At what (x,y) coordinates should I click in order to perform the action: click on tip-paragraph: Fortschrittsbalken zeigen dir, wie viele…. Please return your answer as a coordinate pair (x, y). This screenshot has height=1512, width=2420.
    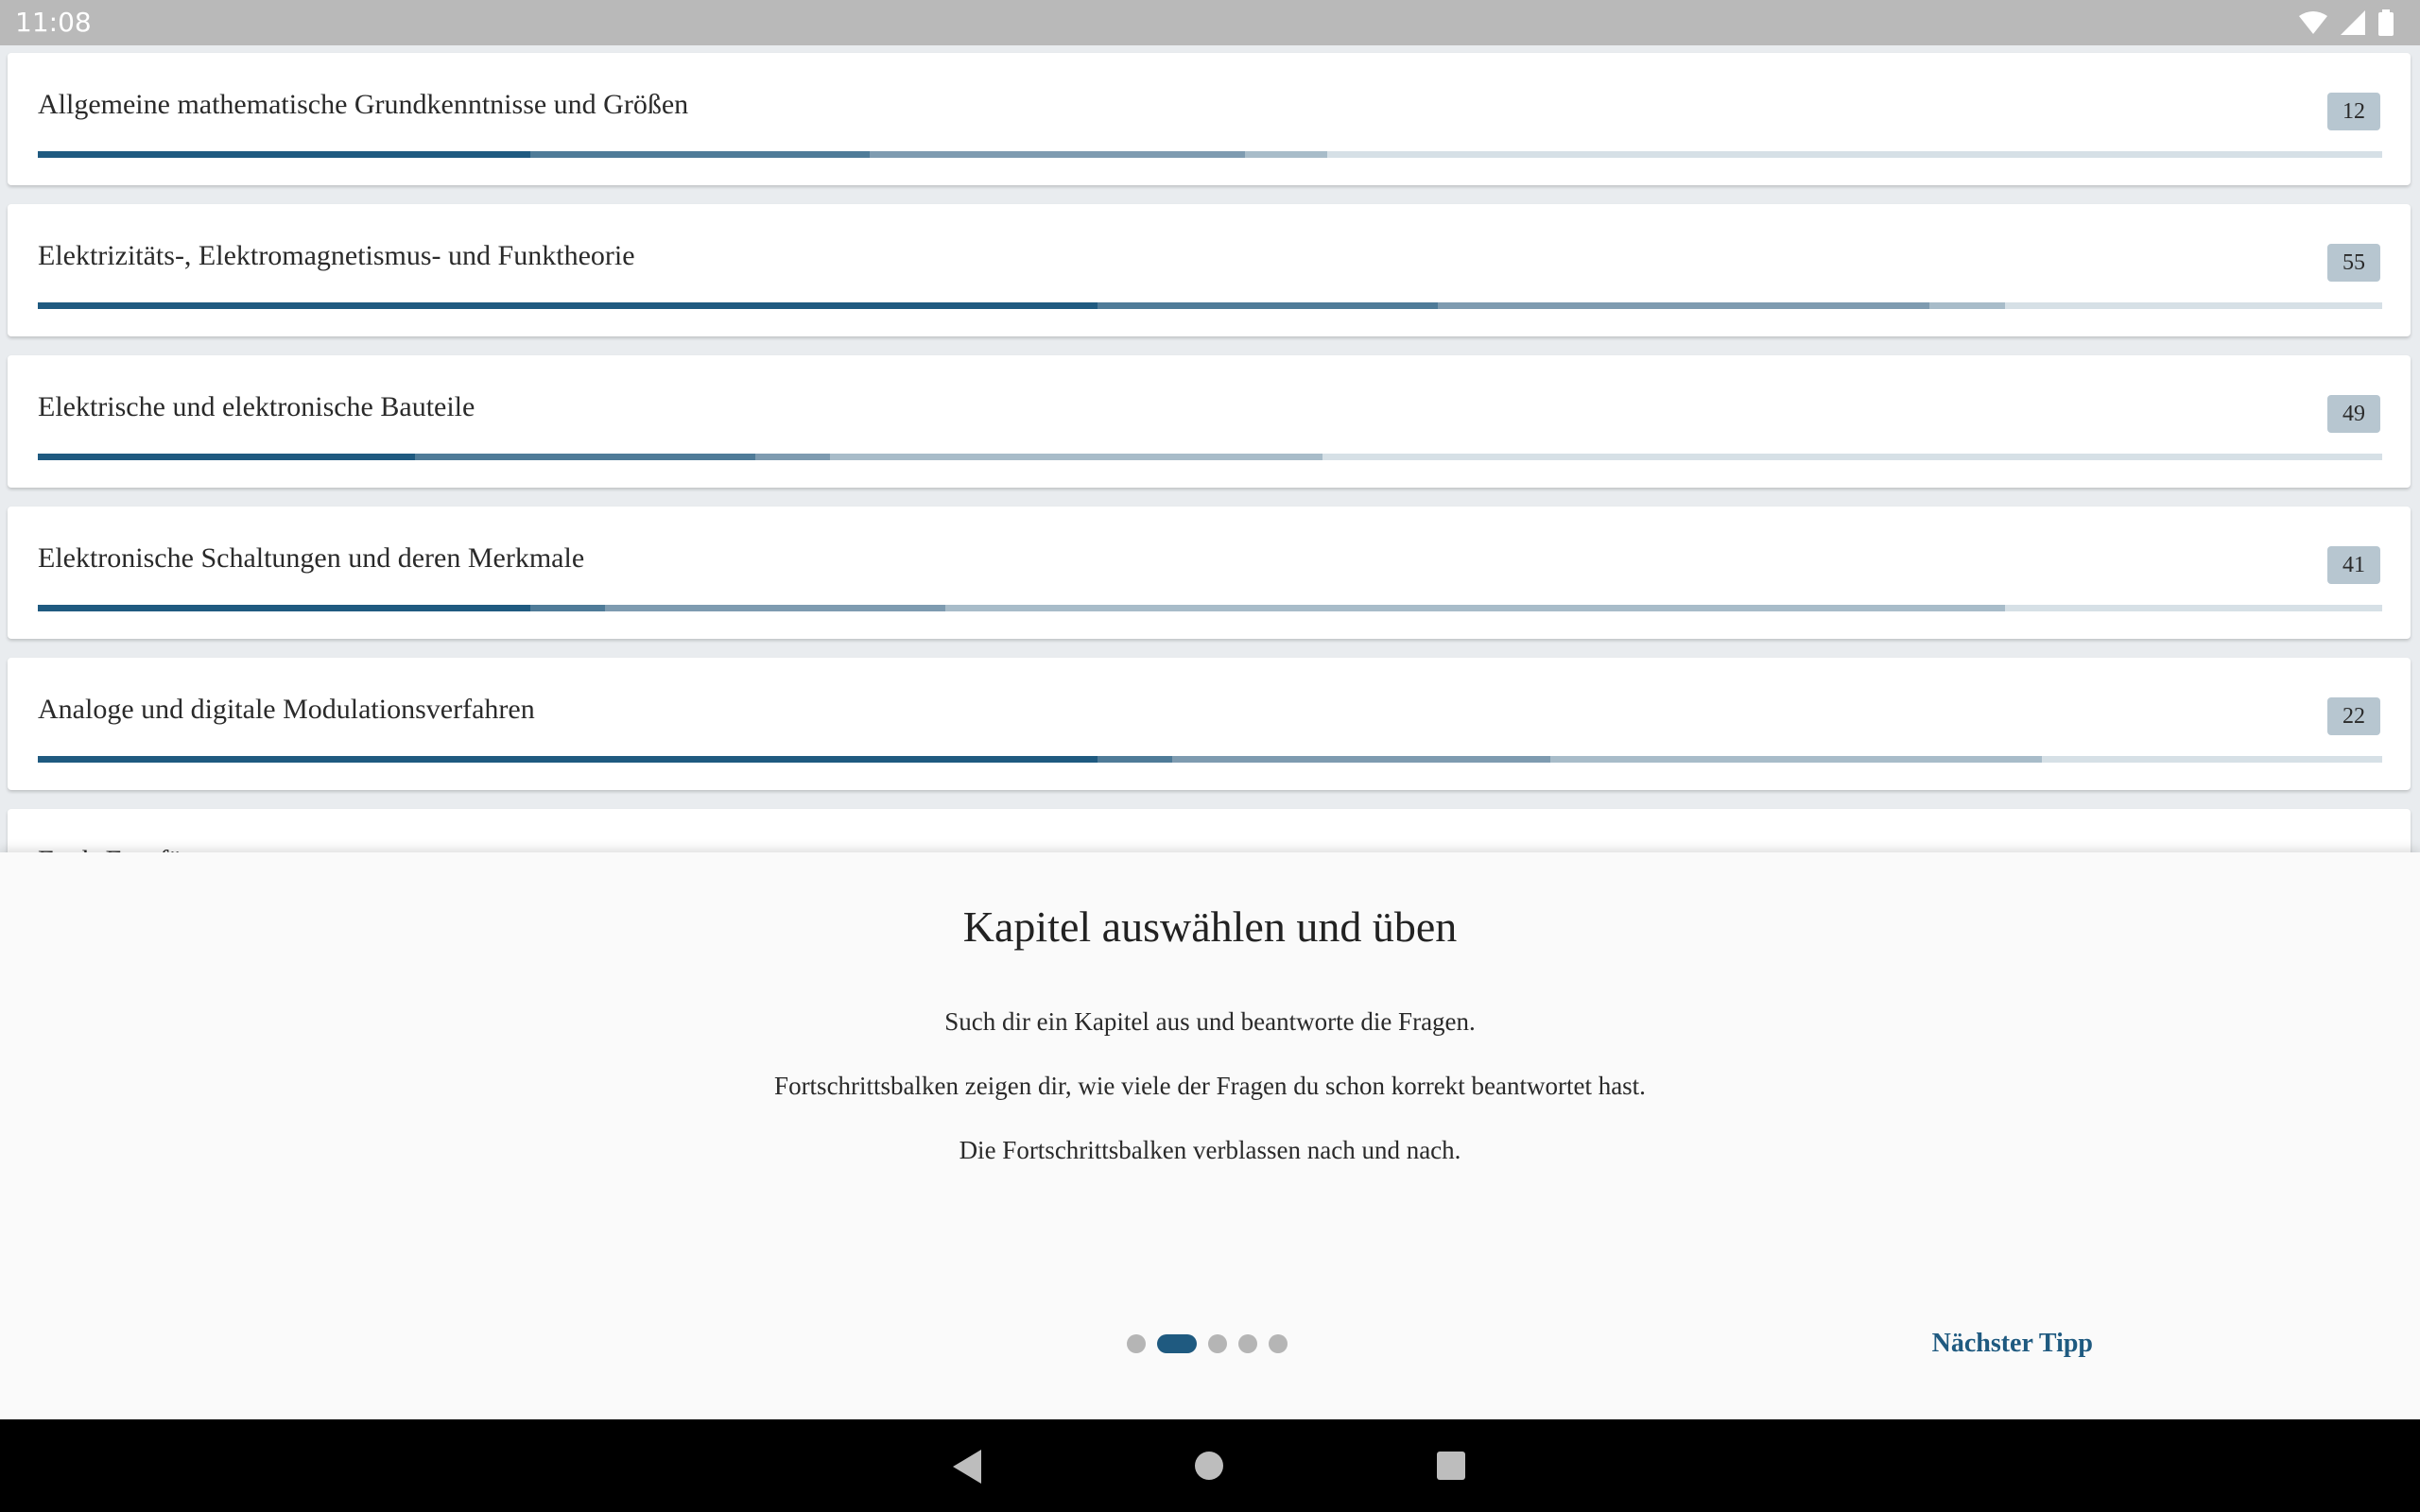
    Looking at the image, I should click on (1210, 1086).